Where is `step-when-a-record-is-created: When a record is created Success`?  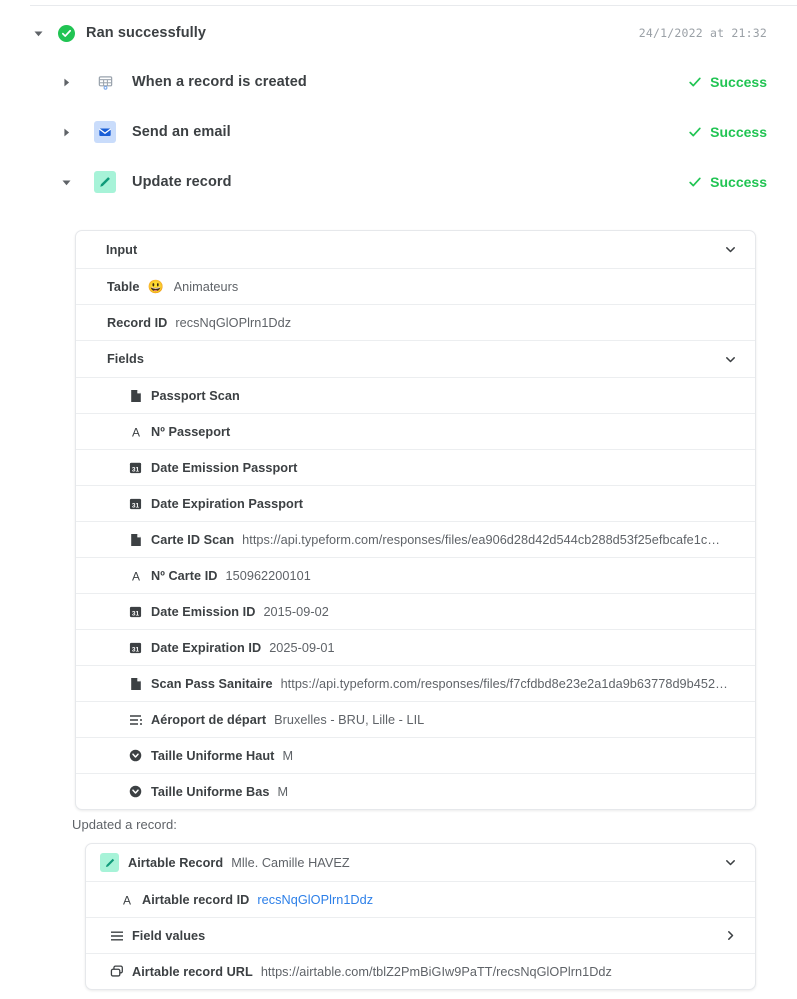
step-when-a-record-is-created: When a record is created Success is located at coordinates (412, 82).